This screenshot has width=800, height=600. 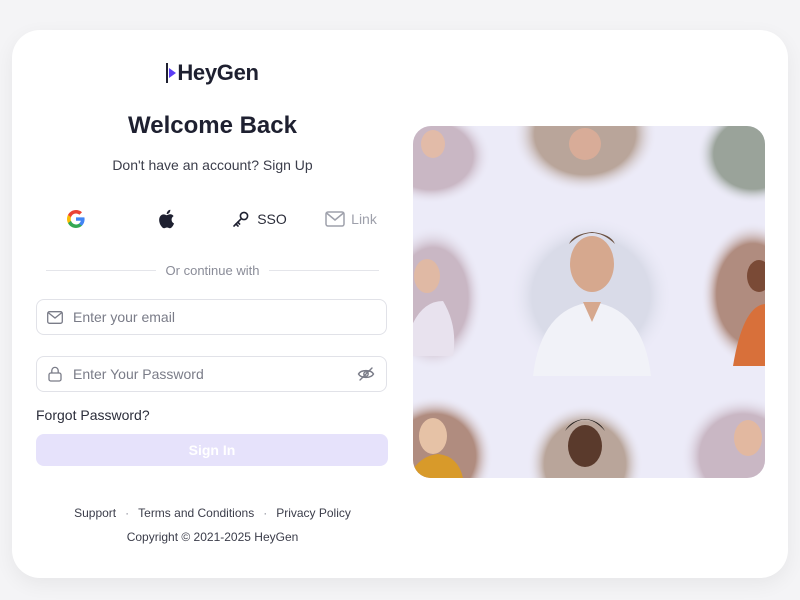 I want to click on signup-prompt: Don't have an account? Sign Up, so click(x=212, y=165).